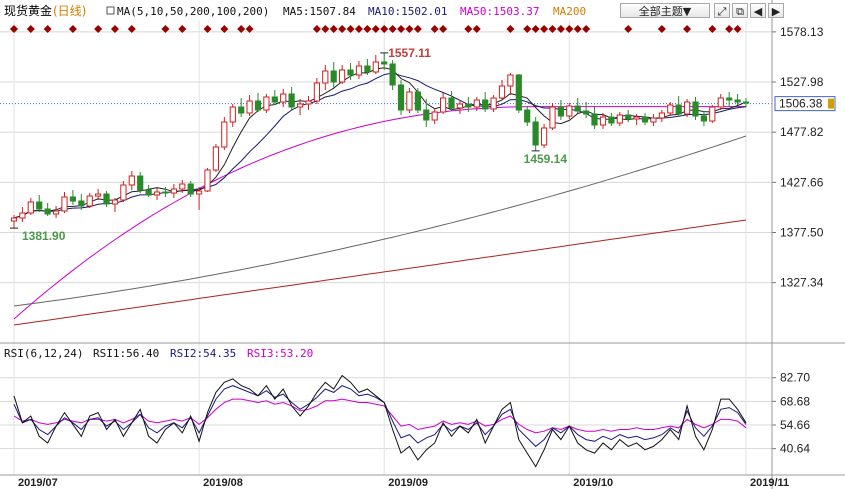 The image size is (845, 489). Describe the element at coordinates (740, 10) in the screenshot. I see `restore-icon: ⧉` at that location.